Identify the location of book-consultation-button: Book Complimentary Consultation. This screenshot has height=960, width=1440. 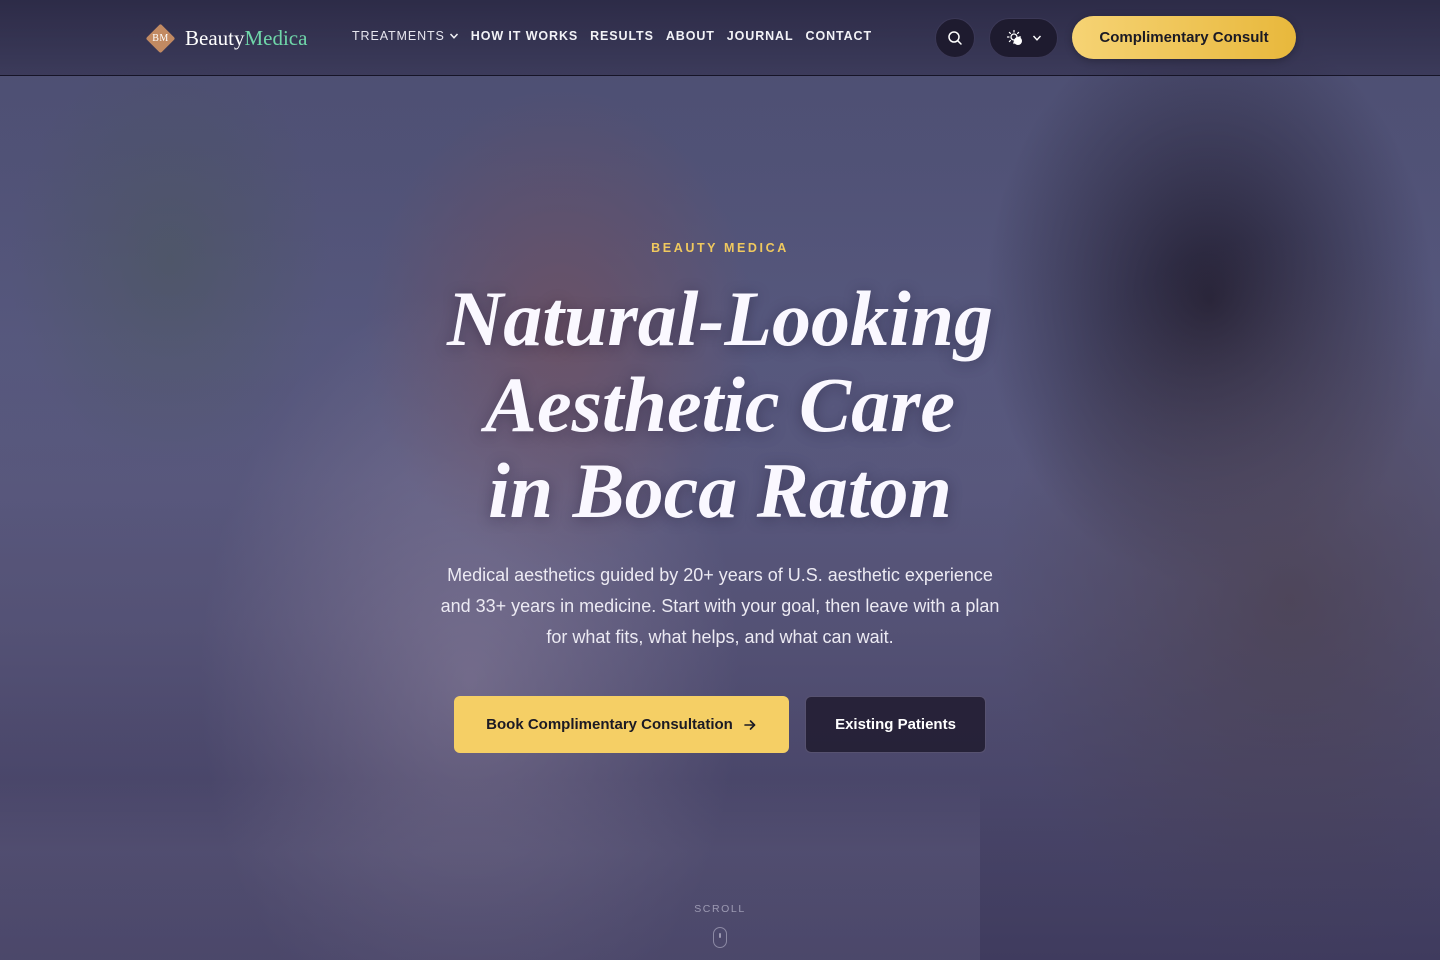
(621, 724).